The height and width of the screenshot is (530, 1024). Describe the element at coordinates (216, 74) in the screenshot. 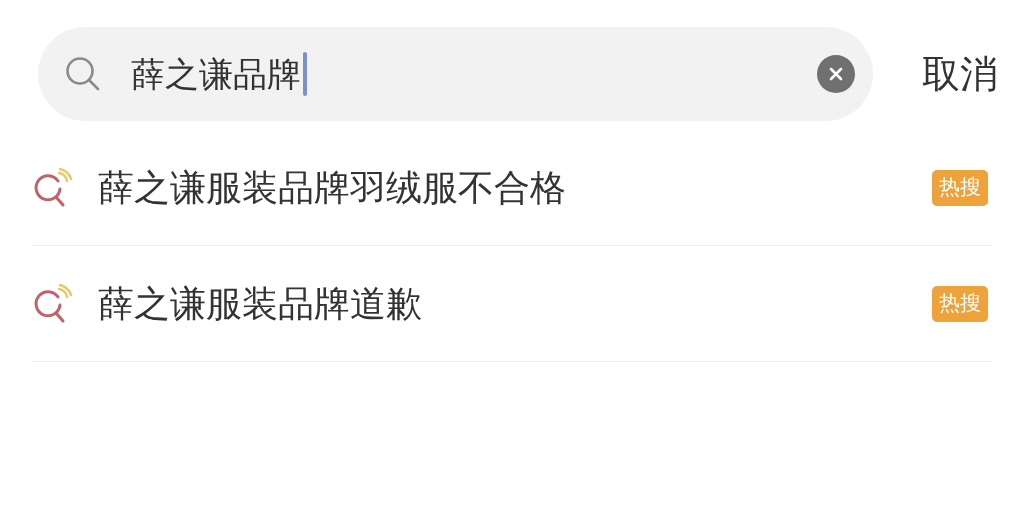

I see `search-field: 薛之谦品牌` at that location.